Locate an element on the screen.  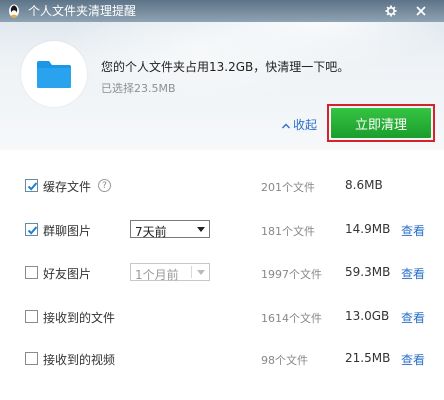
group-images-view-link: 查看 is located at coordinates (413, 230).